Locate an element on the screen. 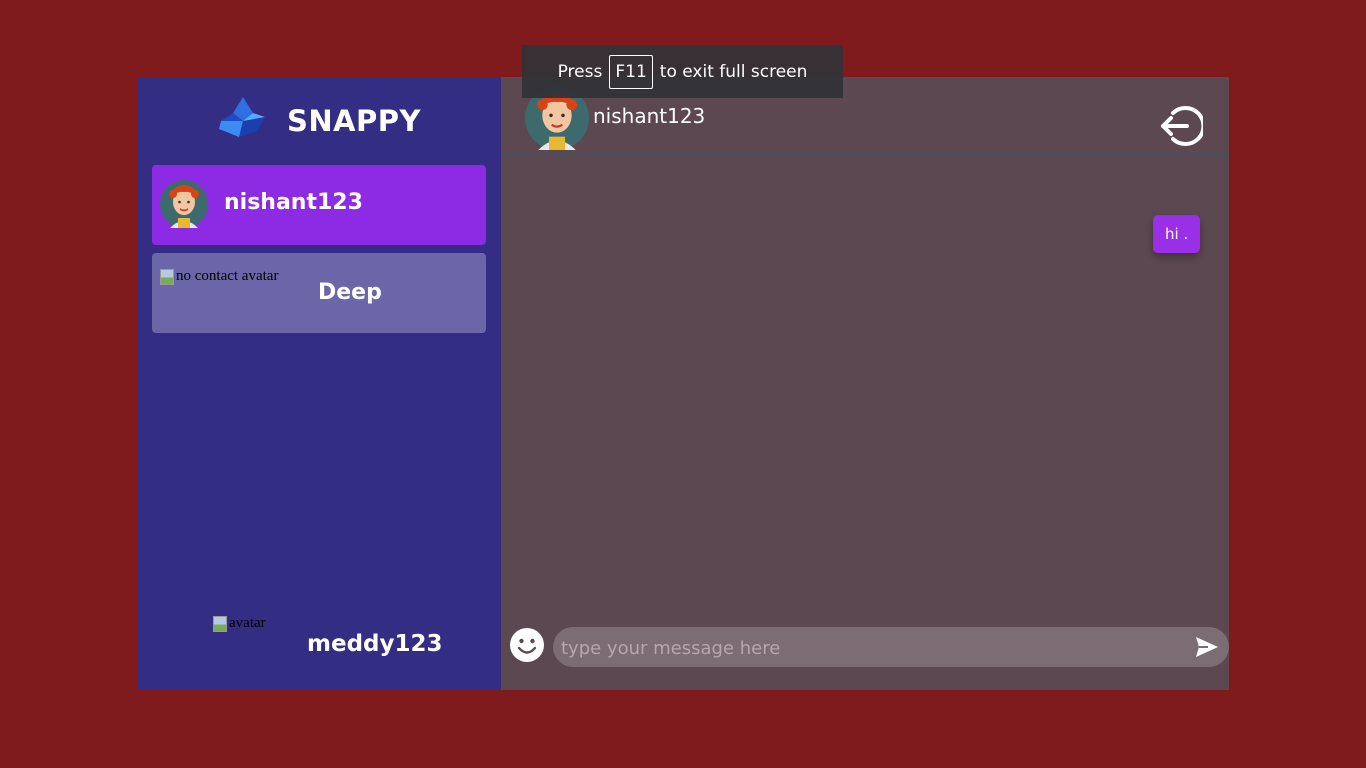 The height and width of the screenshot is (768, 1366). snappy-logo-icon is located at coordinates (241, 117).